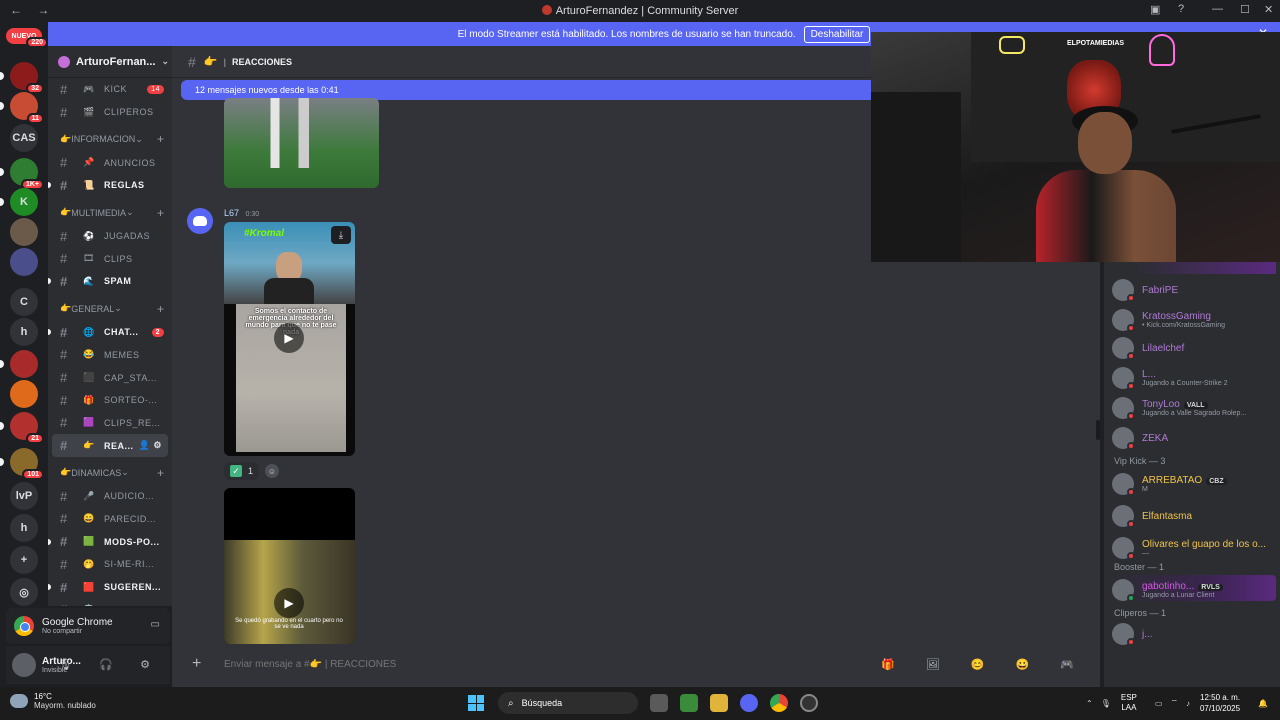 The image size is (1280, 720). What do you see at coordinates (476, 703) in the screenshot?
I see `windows-start-icon` at bounding box center [476, 703].